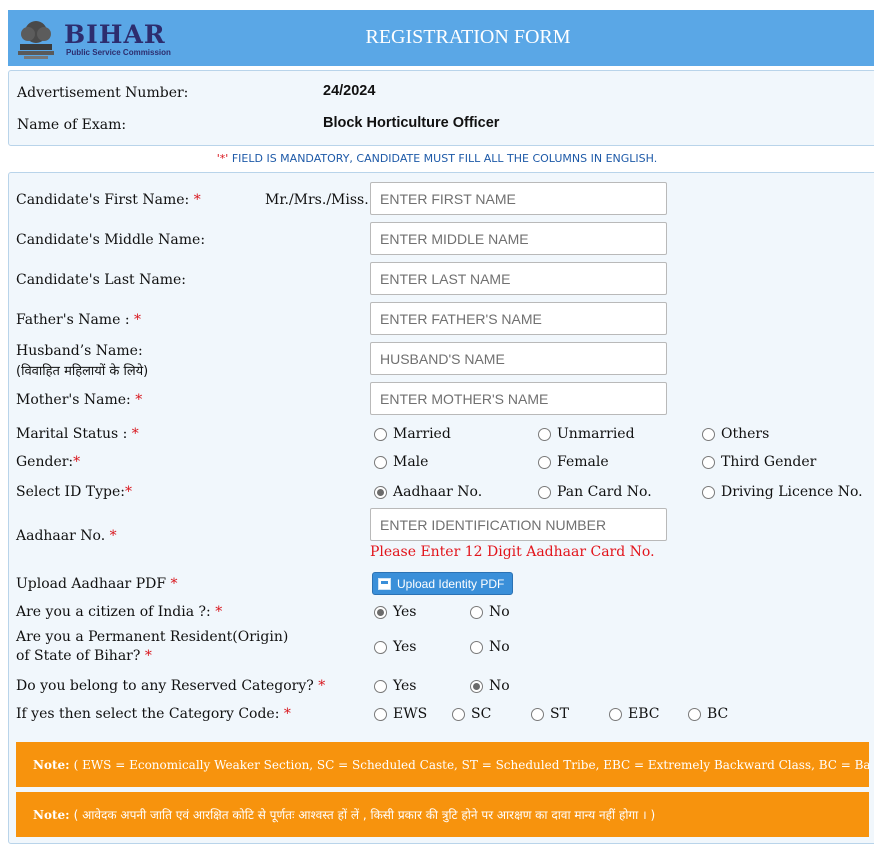  Describe the element at coordinates (718, 714) in the screenshot. I see `option-label: BC` at that location.